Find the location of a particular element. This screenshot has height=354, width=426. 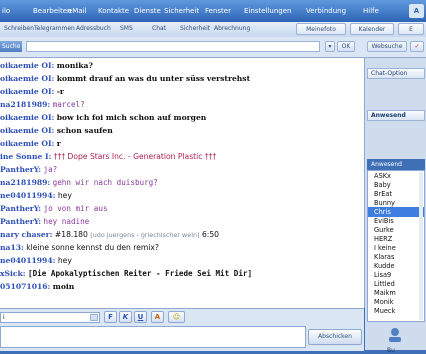

present-header: Anwesend is located at coordinates (396, 115).